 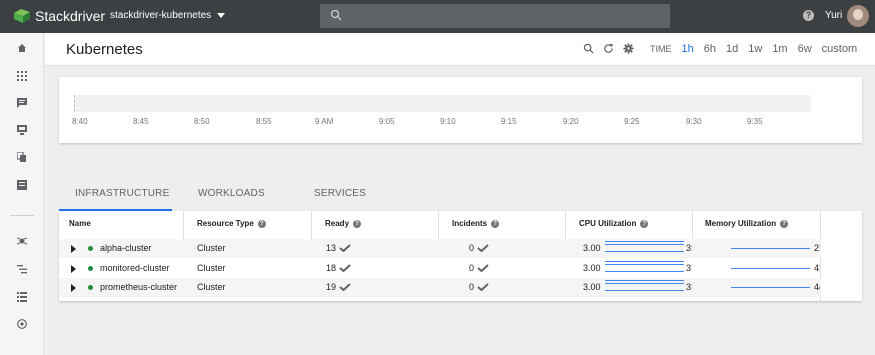 What do you see at coordinates (141, 121) in the screenshot?
I see `timeline-tick: 8:45` at bounding box center [141, 121].